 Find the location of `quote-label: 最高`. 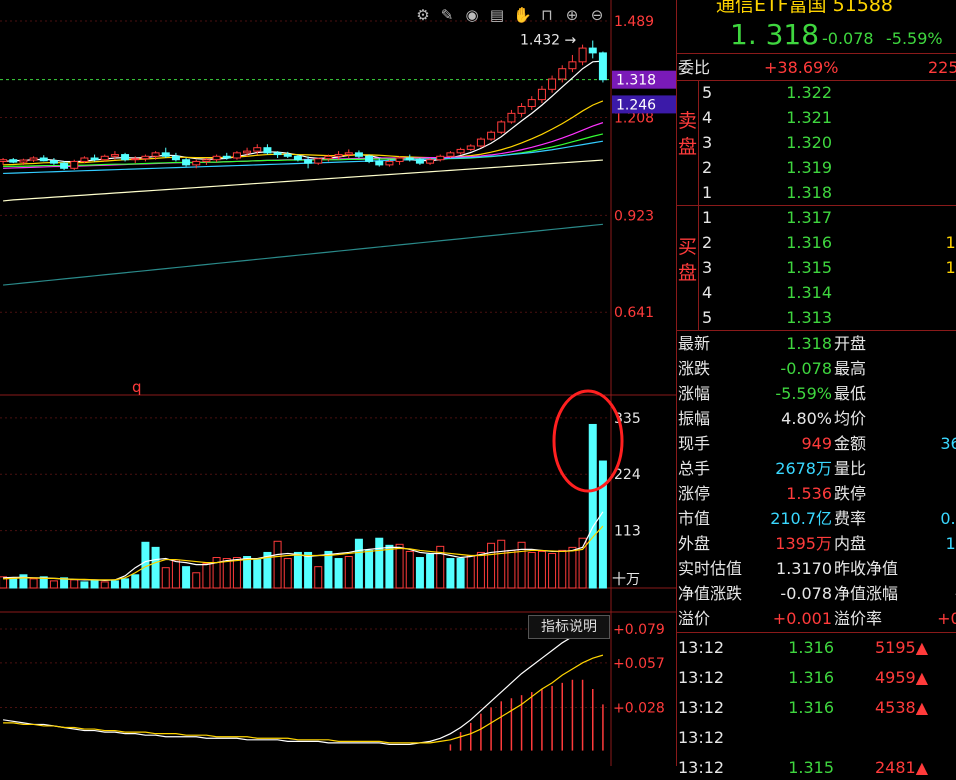

quote-label: 最高 is located at coordinates (850, 368).